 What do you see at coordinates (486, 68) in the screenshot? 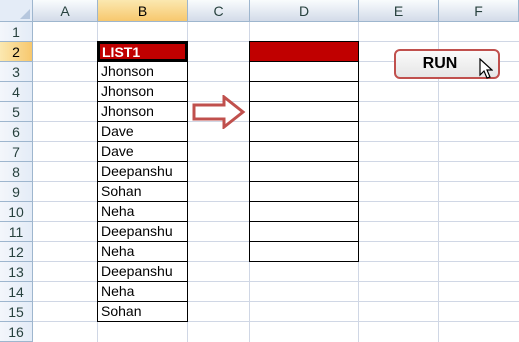
I see `mouse-cursor-icon` at bounding box center [486, 68].